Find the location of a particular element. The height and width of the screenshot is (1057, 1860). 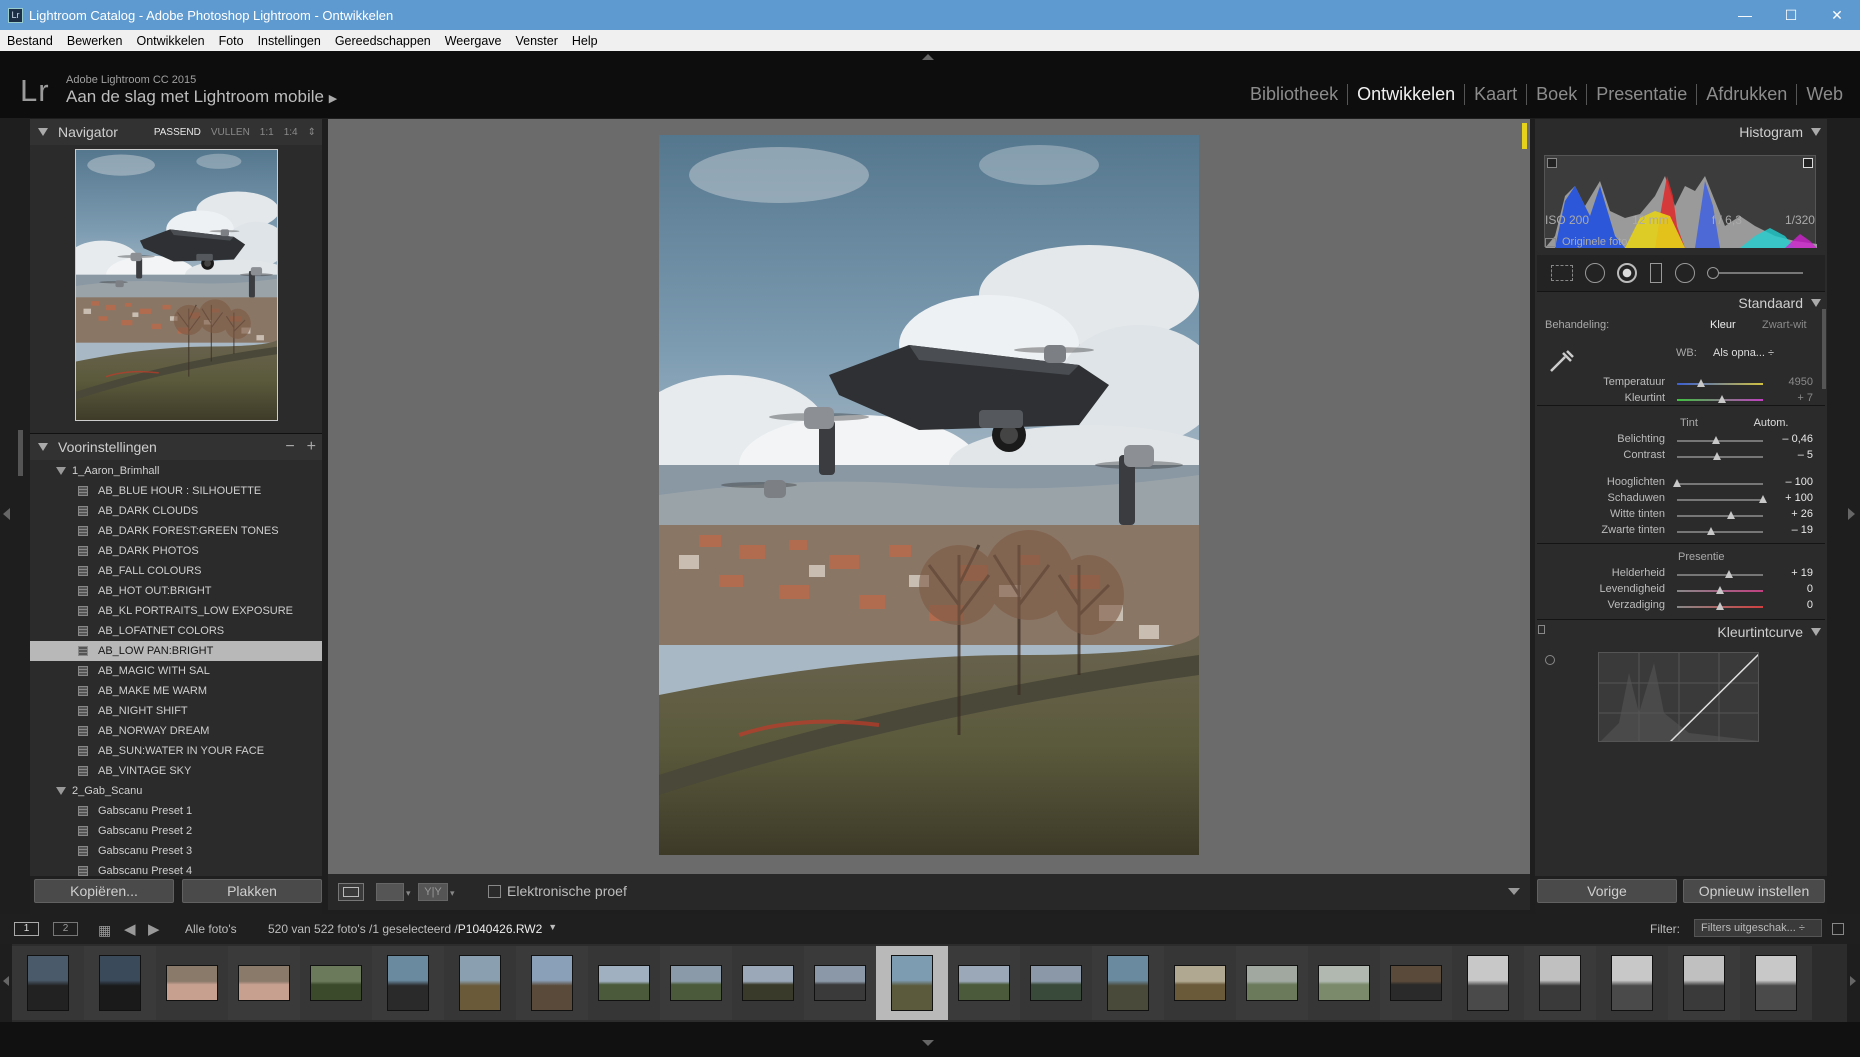

preset-item: AB_HOT OUT:BRIGHT is located at coordinates (176, 591).